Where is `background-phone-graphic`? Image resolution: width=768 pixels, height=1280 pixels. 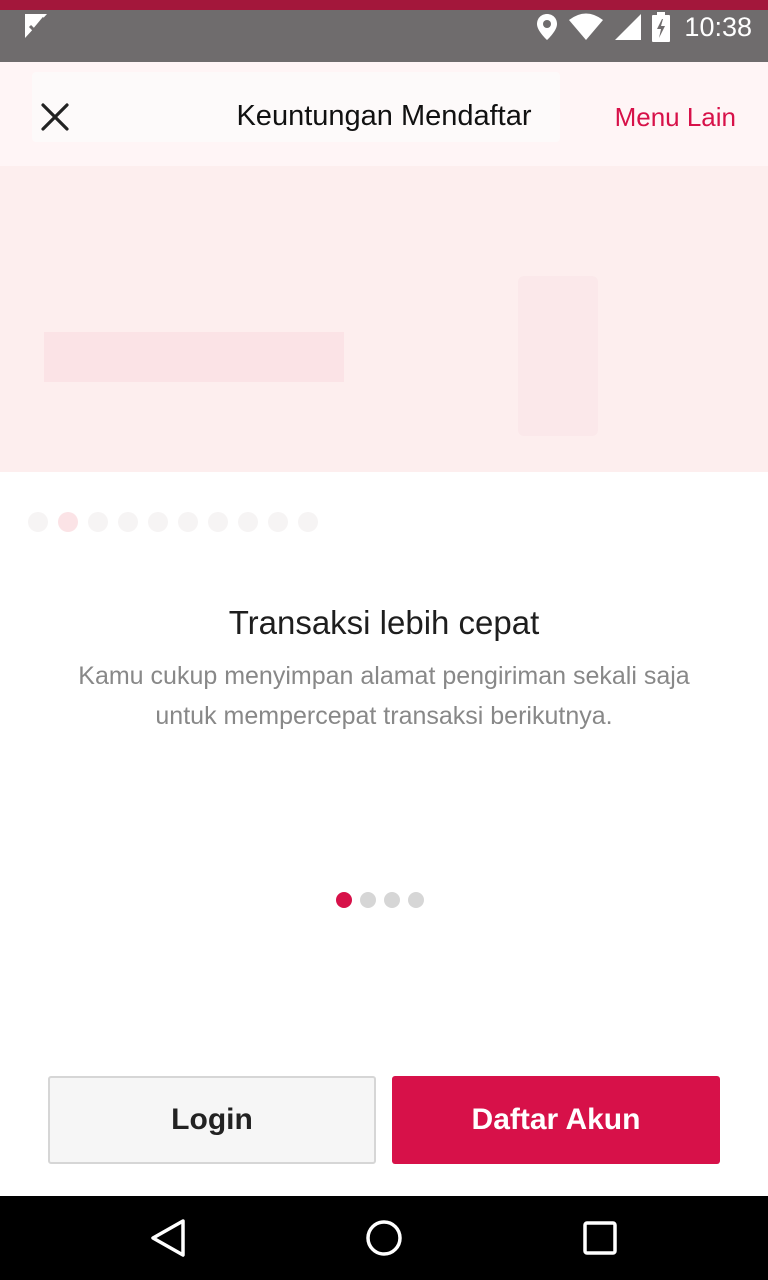
background-phone-graphic is located at coordinates (558, 356).